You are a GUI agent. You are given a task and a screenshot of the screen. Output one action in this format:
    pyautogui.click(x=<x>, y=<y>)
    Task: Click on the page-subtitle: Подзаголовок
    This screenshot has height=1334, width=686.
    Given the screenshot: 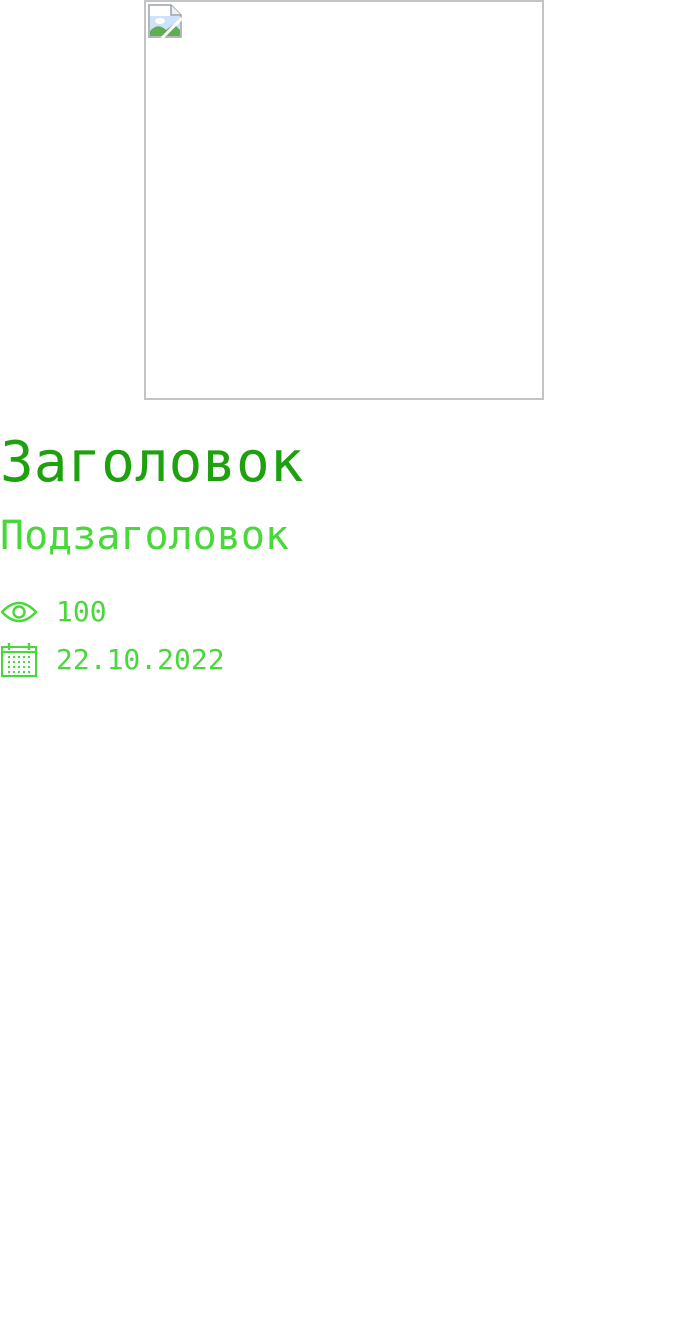 What is the action you would take?
    pyautogui.click(x=144, y=536)
    